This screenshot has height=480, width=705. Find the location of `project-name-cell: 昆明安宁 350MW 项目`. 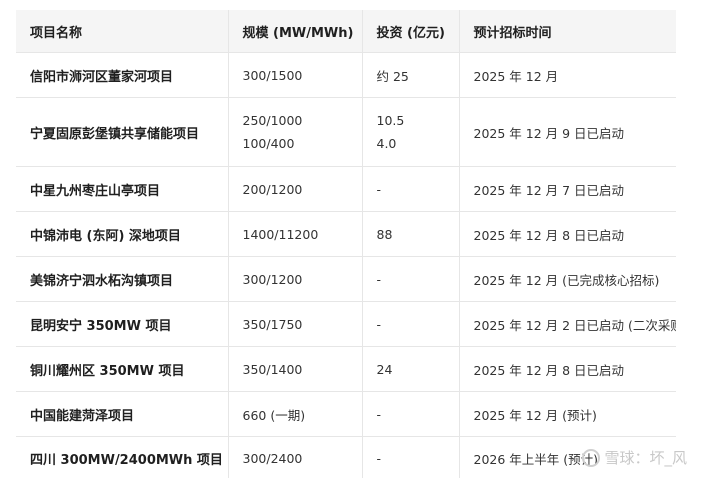

project-name-cell: 昆明安宁 350MW 项目 is located at coordinates (122, 324).